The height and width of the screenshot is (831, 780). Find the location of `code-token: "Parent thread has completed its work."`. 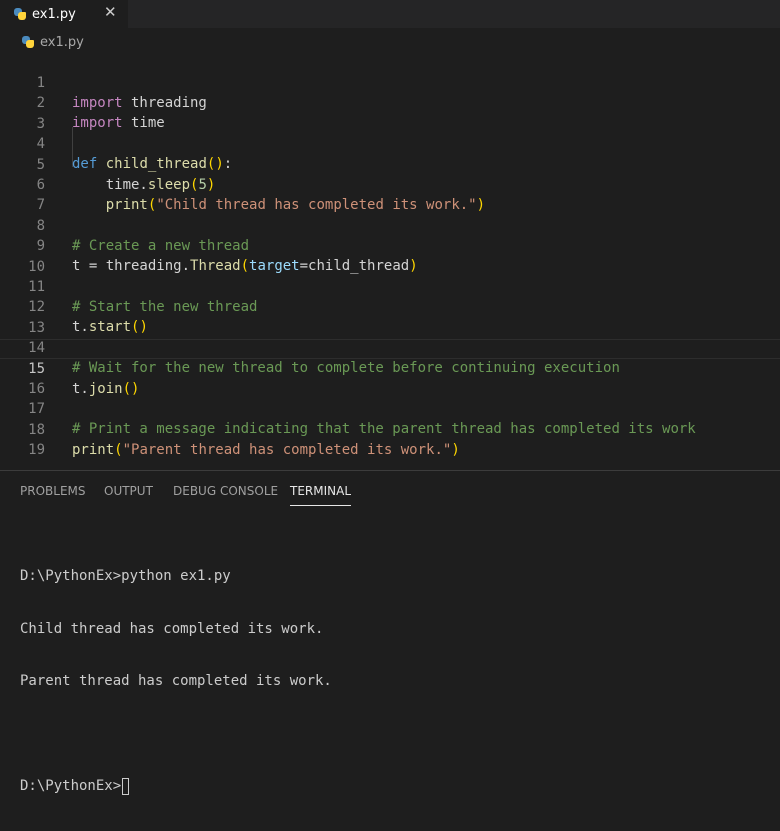

code-token: "Parent thread has completed its work." is located at coordinates (287, 449).